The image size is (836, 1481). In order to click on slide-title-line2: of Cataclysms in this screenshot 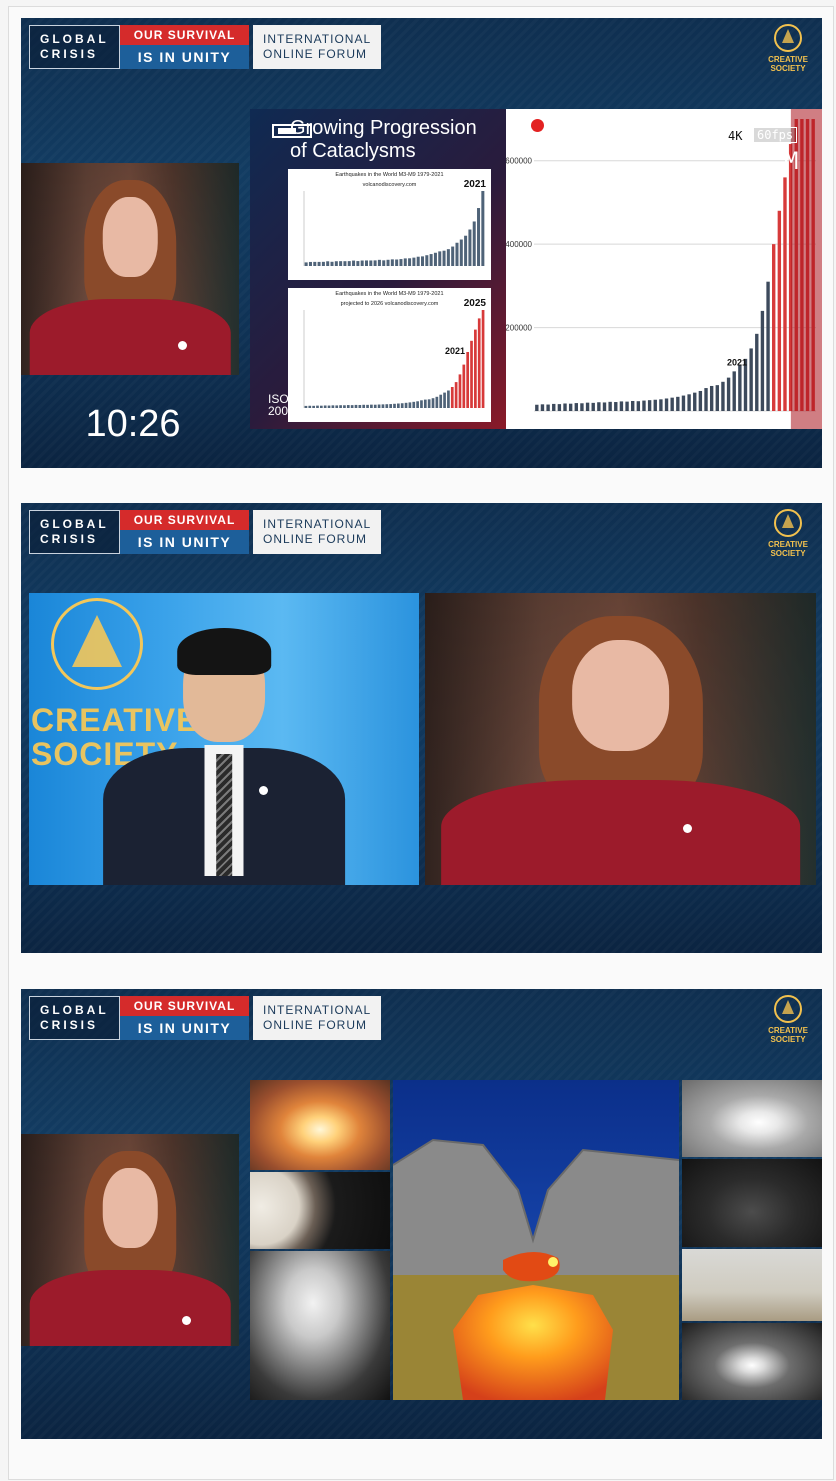, I will do `click(353, 151)`.